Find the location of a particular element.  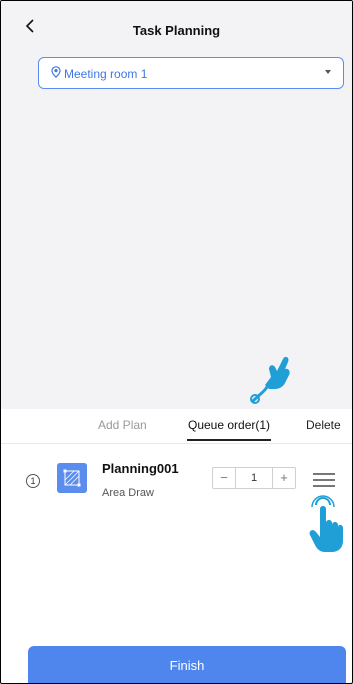

increment-button: + is located at coordinates (283, 478).